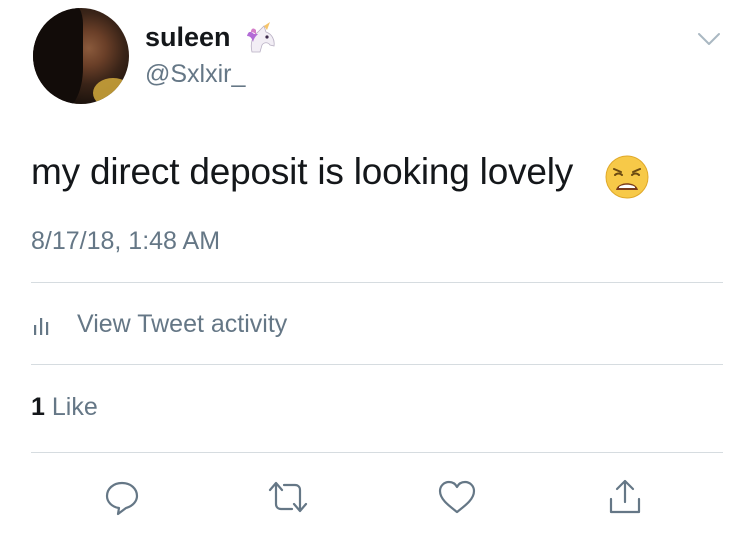  What do you see at coordinates (188, 37) in the screenshot?
I see `display-name: suleen` at bounding box center [188, 37].